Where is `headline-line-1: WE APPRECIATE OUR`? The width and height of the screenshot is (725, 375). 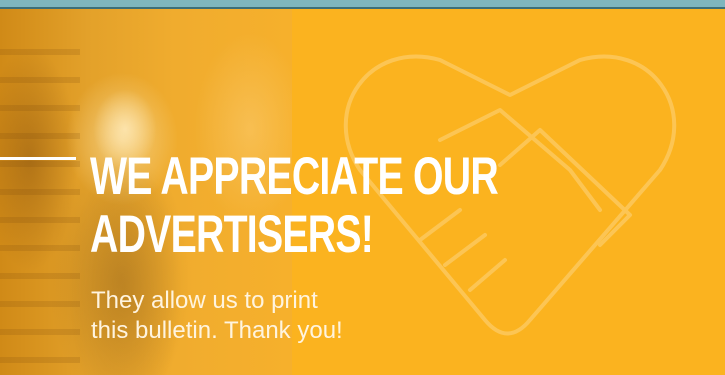
headline-line-1: WE APPRECIATE OUR is located at coordinates (294, 176).